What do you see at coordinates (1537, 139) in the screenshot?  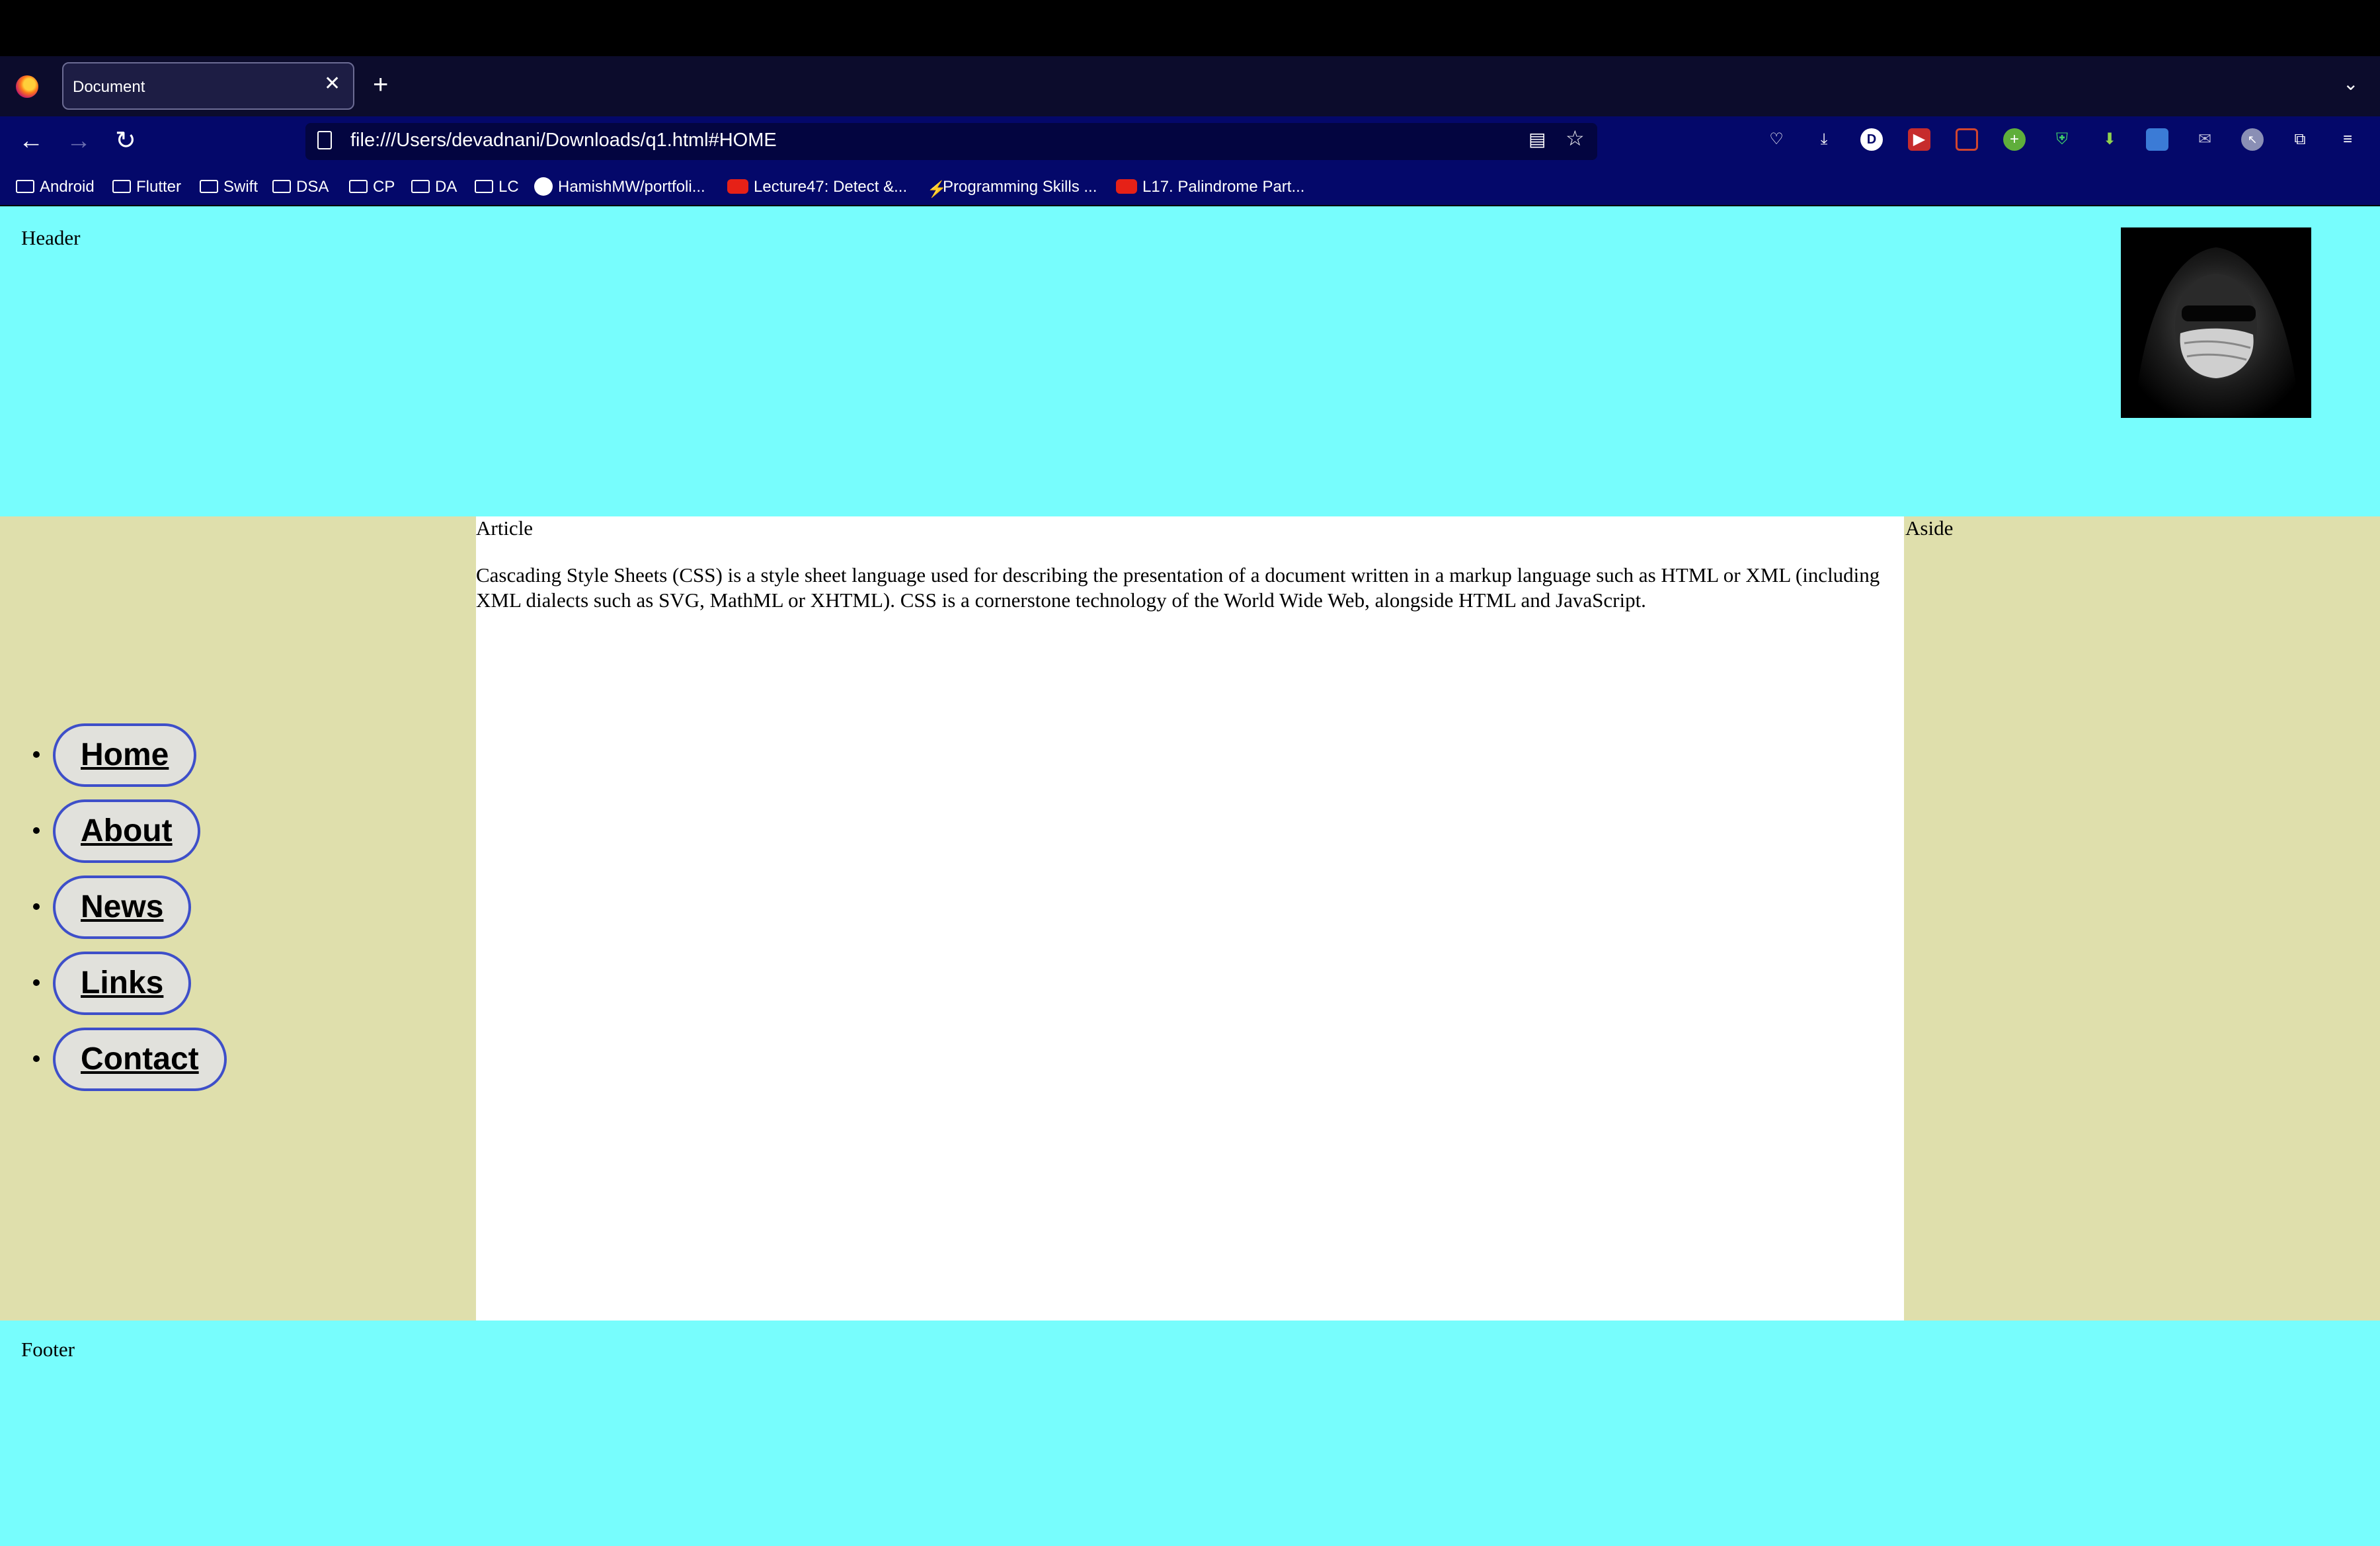 I see `reader-view-icon: ▤` at bounding box center [1537, 139].